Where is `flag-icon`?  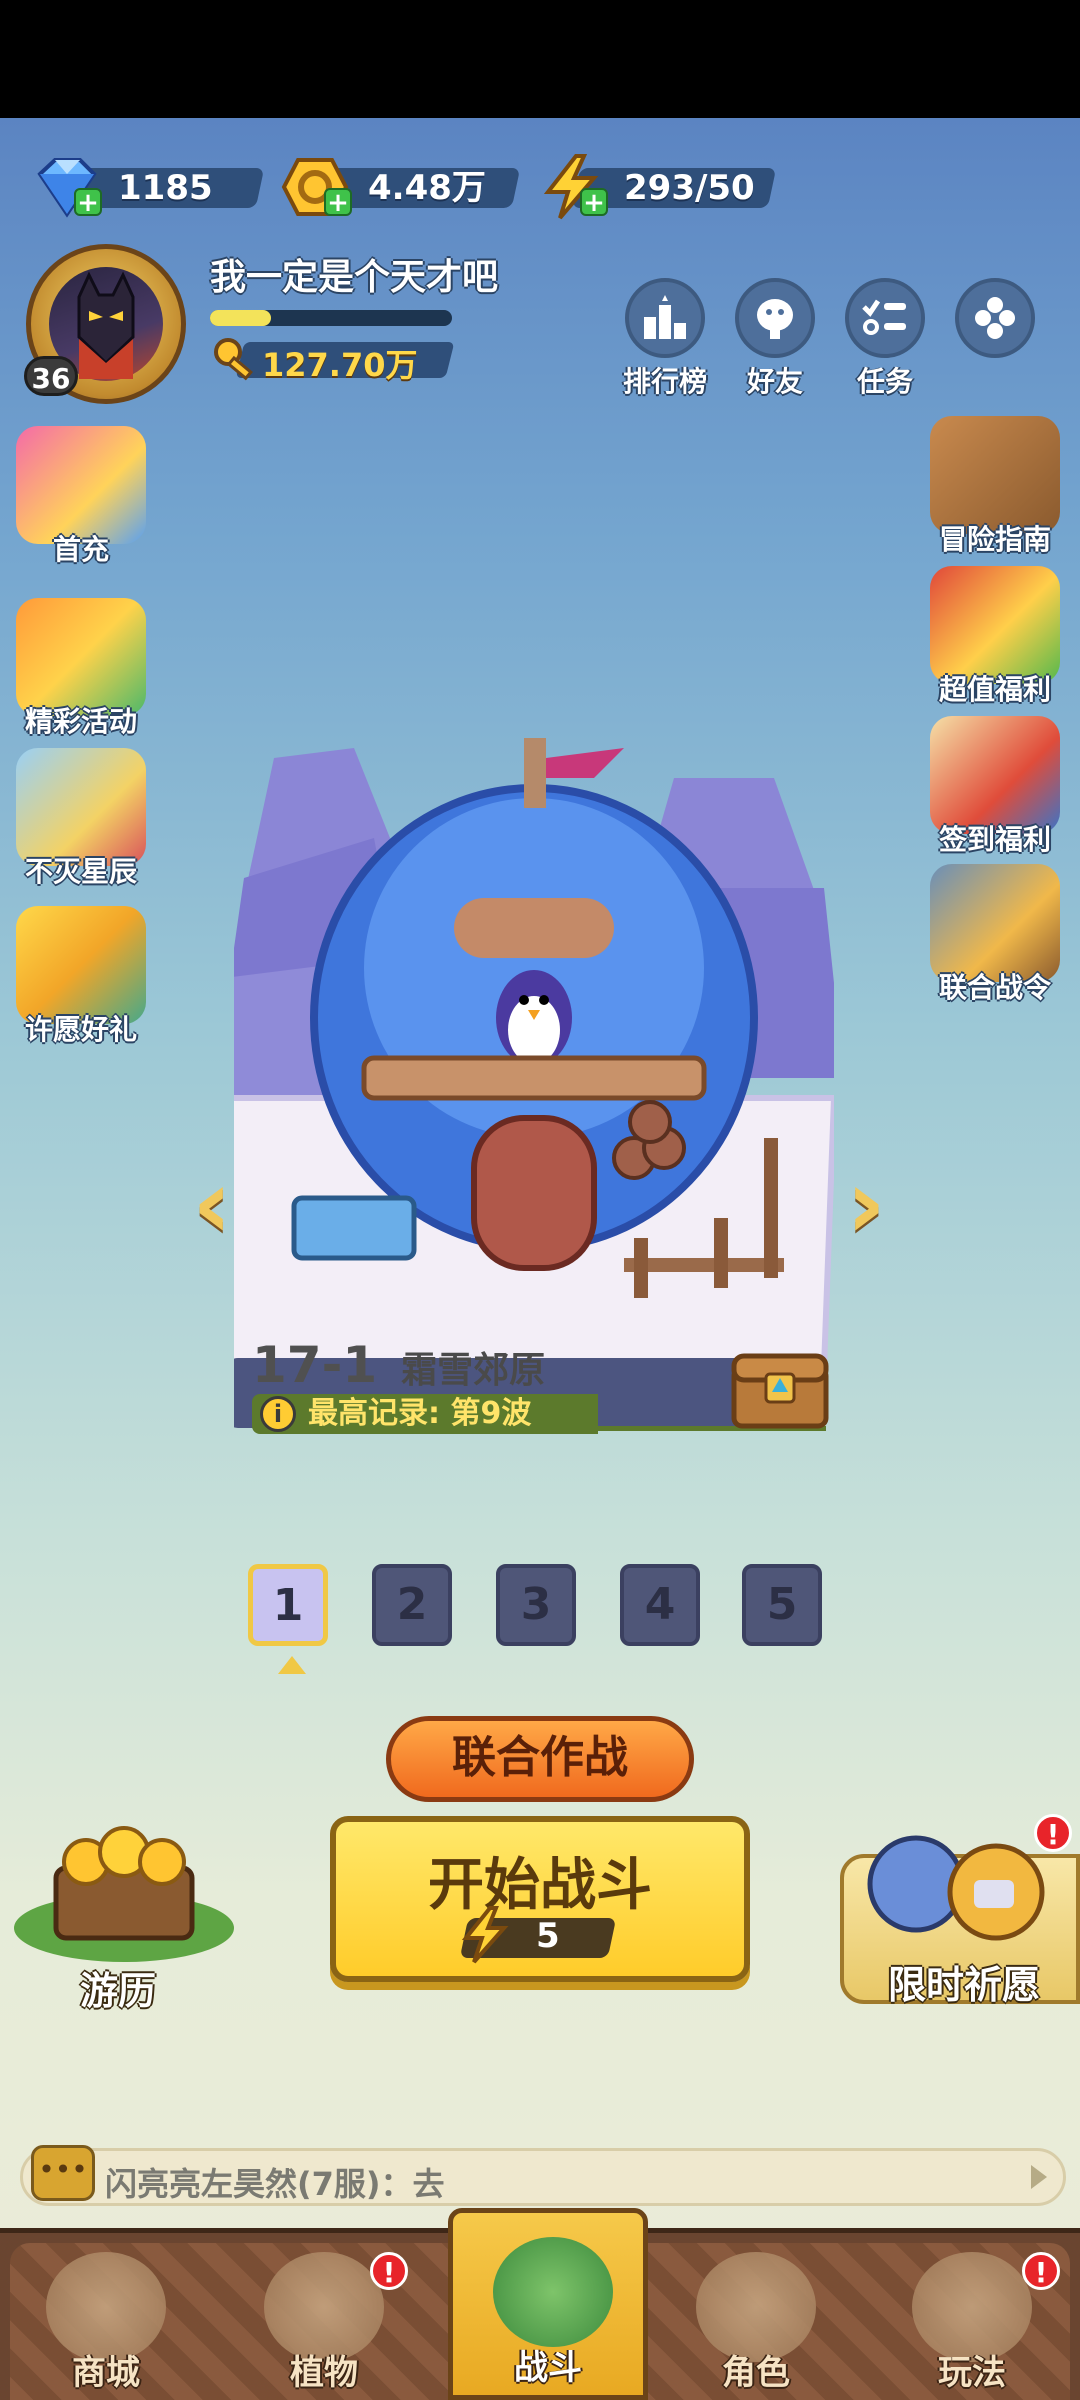 flag-icon is located at coordinates (585, 763).